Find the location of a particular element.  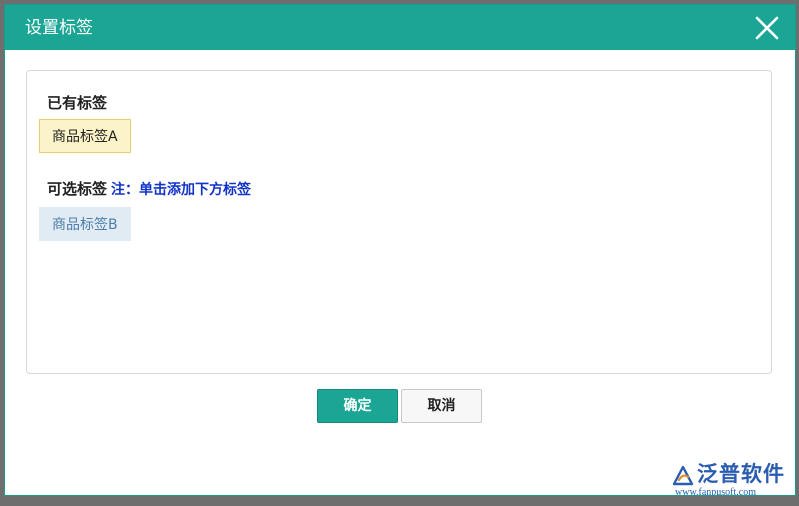

watermark-url: www.fanpusoft.com is located at coordinates (716, 491).